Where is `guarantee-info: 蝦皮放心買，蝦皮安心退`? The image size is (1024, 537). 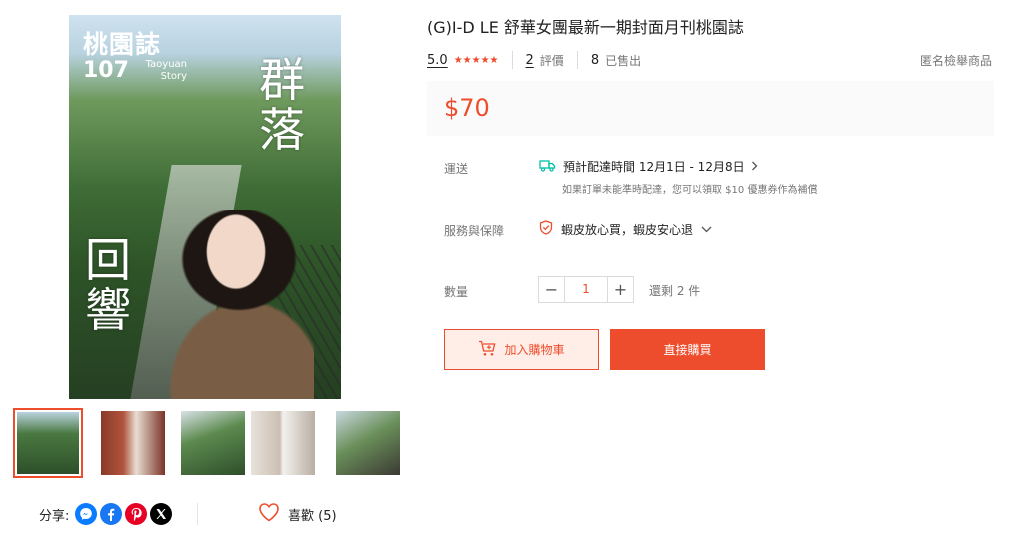
guarantee-info: 蝦皮放心買，蝦皮安心退 is located at coordinates (625, 229).